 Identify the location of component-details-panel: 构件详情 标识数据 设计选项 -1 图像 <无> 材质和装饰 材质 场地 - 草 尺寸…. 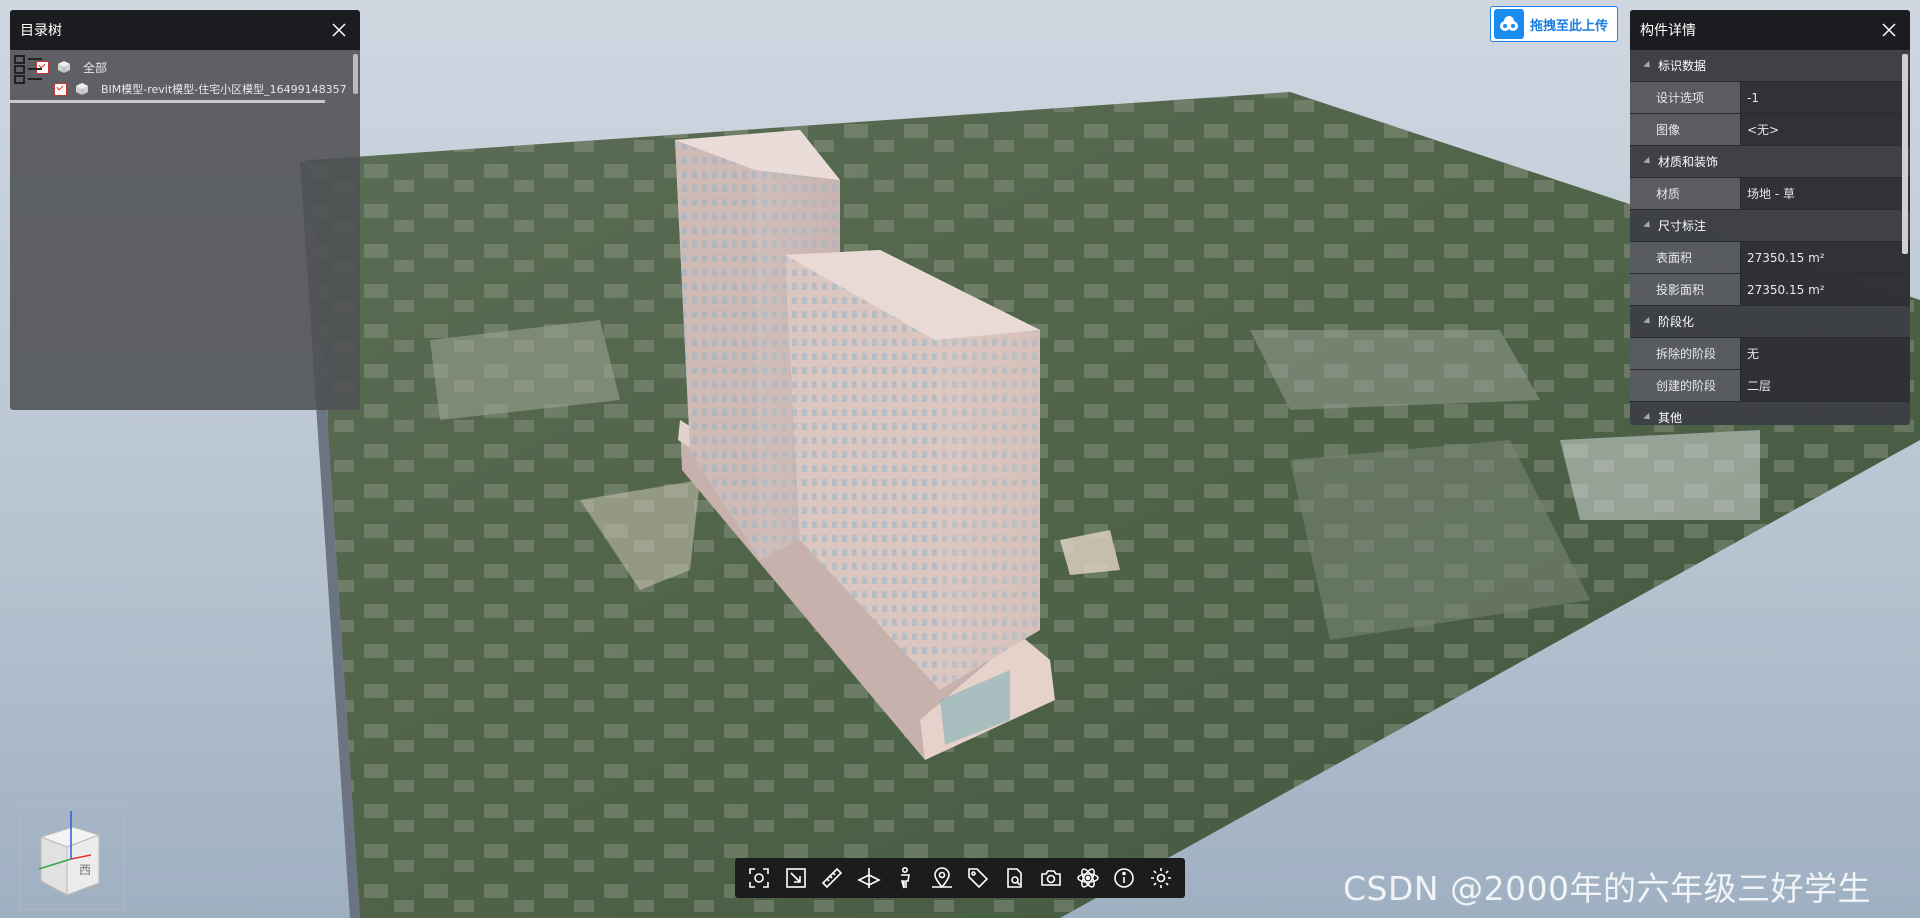
(1770, 217).